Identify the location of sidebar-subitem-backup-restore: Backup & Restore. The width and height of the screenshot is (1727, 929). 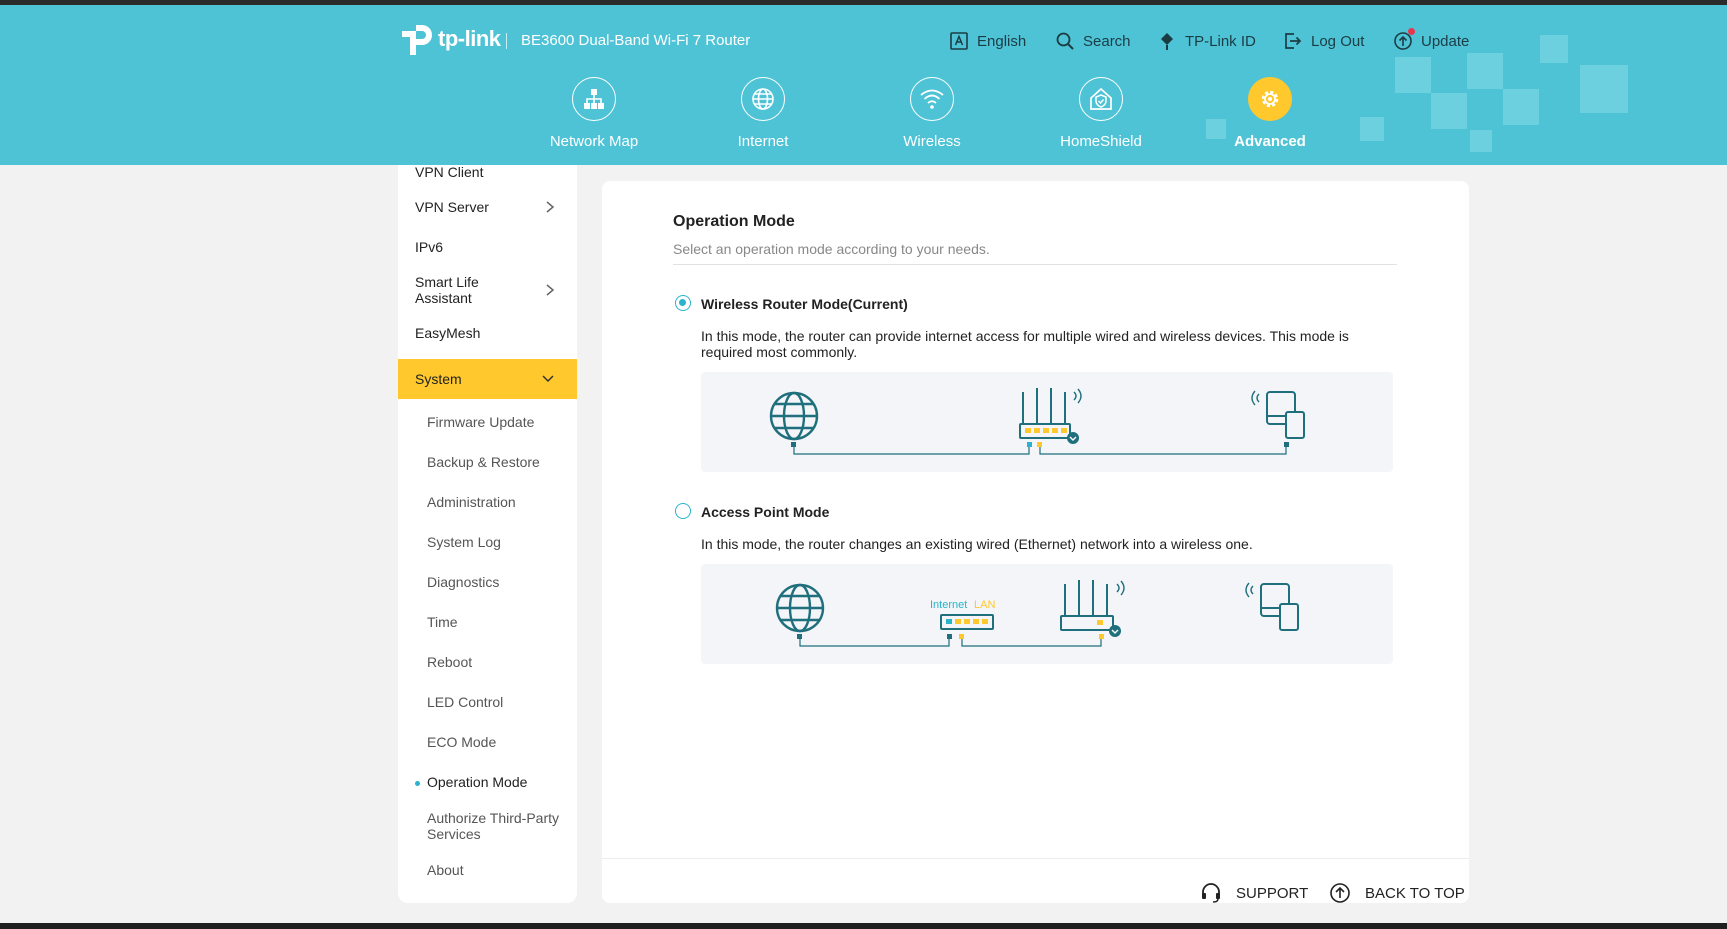
(483, 462).